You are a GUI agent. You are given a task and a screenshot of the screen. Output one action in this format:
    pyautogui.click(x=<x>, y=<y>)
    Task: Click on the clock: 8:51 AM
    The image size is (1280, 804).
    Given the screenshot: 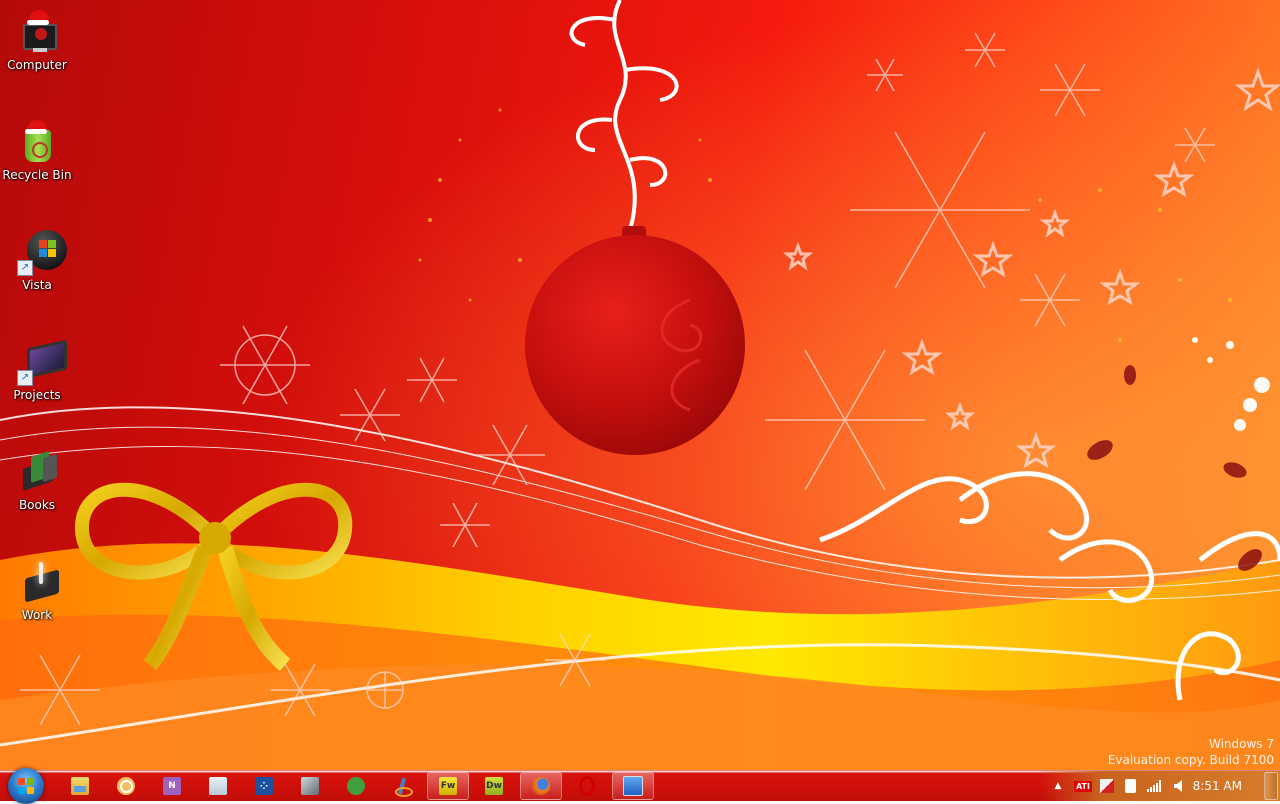 What is the action you would take?
    pyautogui.click(x=1217, y=786)
    